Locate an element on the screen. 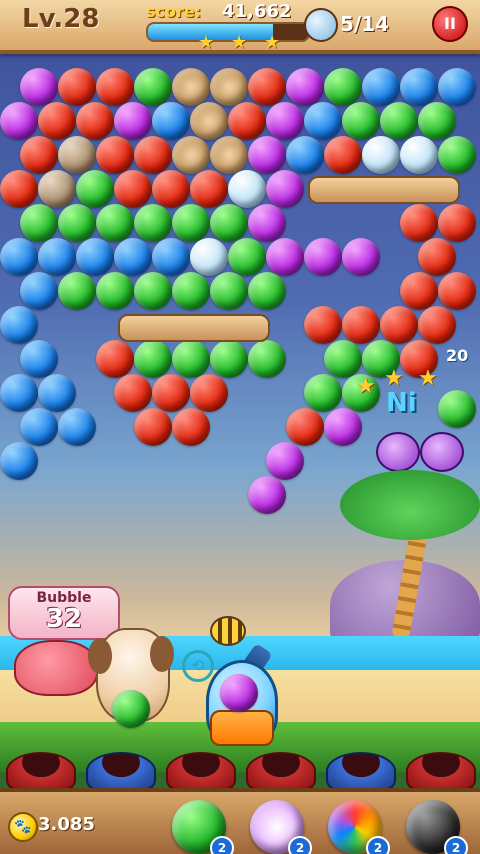 This screenshot has height=854, width=480. bomb-booster-button: 2 is located at coordinates (437, 827).